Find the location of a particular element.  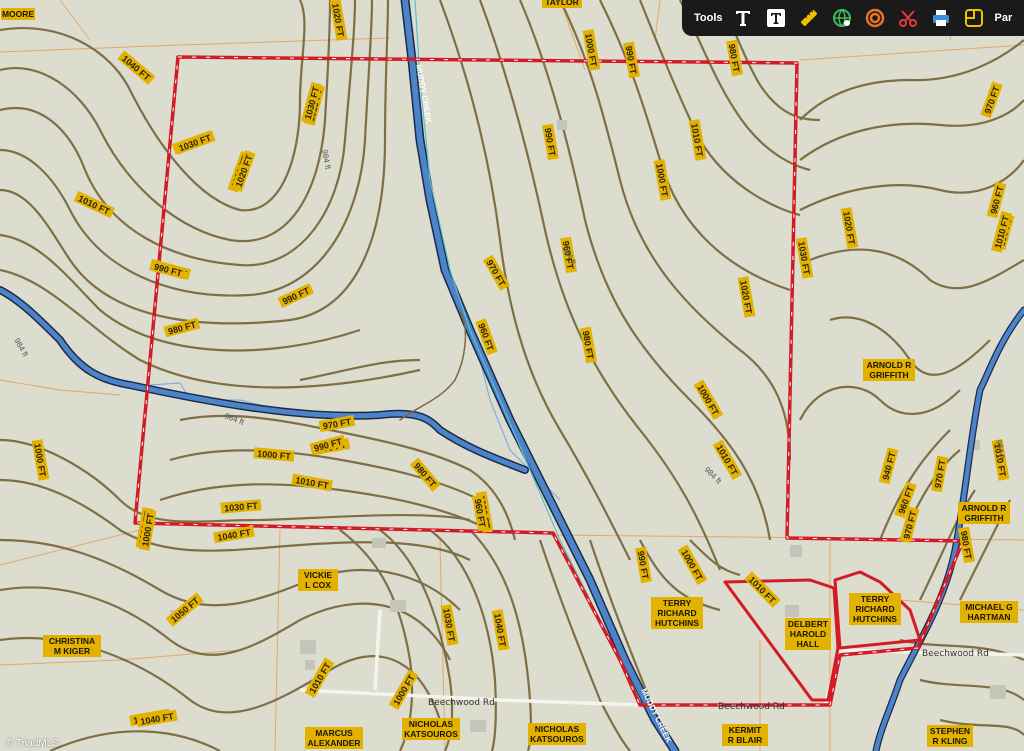

owner-label: MICHAEL GHARTMAN is located at coordinates (989, 612).